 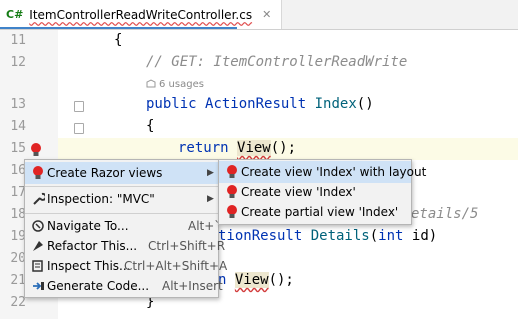 I want to click on keyword-return: return, so click(x=203, y=148).